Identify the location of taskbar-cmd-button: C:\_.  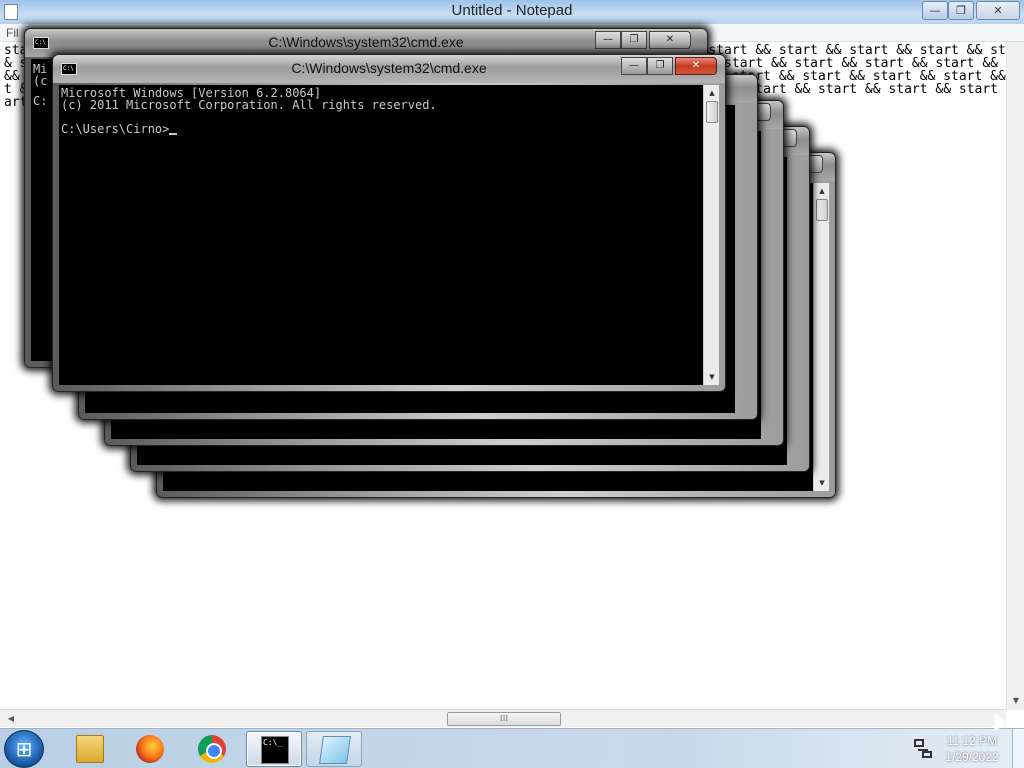
(274, 749).